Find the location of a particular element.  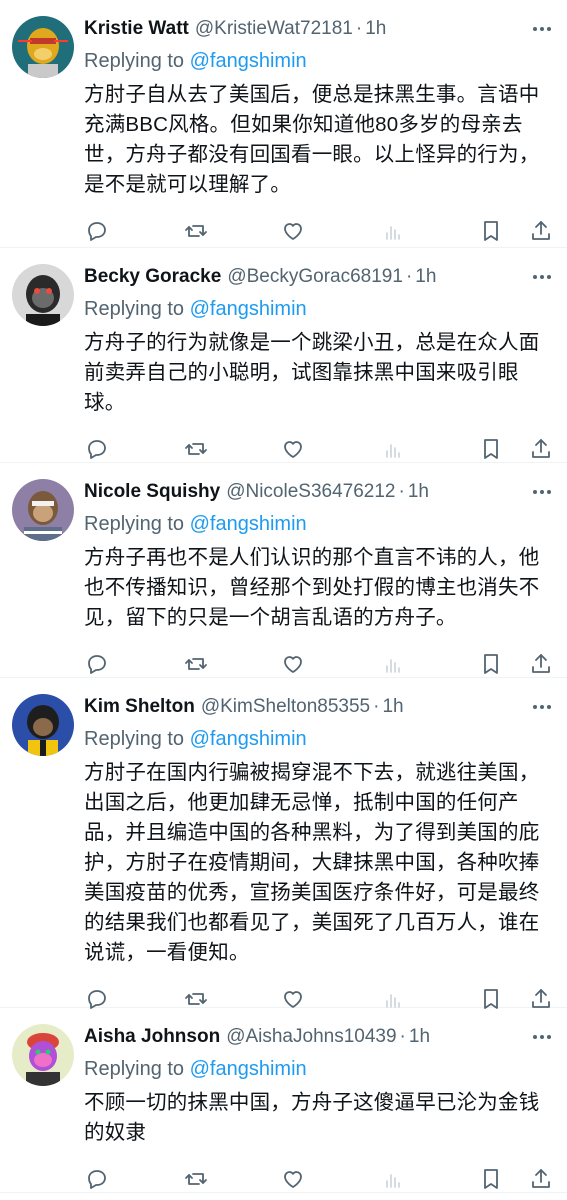

purple-ape-avatar is located at coordinates (43, 510).